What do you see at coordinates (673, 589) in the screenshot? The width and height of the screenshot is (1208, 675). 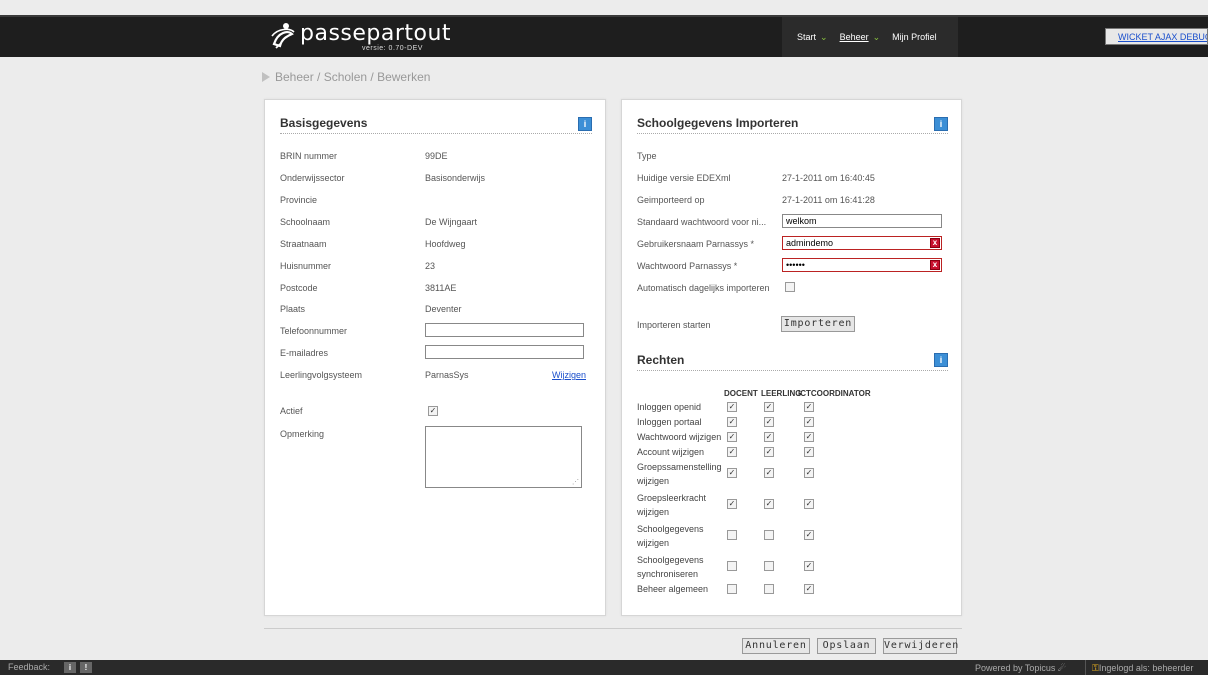 I see `rechten-row-label: Beheer algemeen` at bounding box center [673, 589].